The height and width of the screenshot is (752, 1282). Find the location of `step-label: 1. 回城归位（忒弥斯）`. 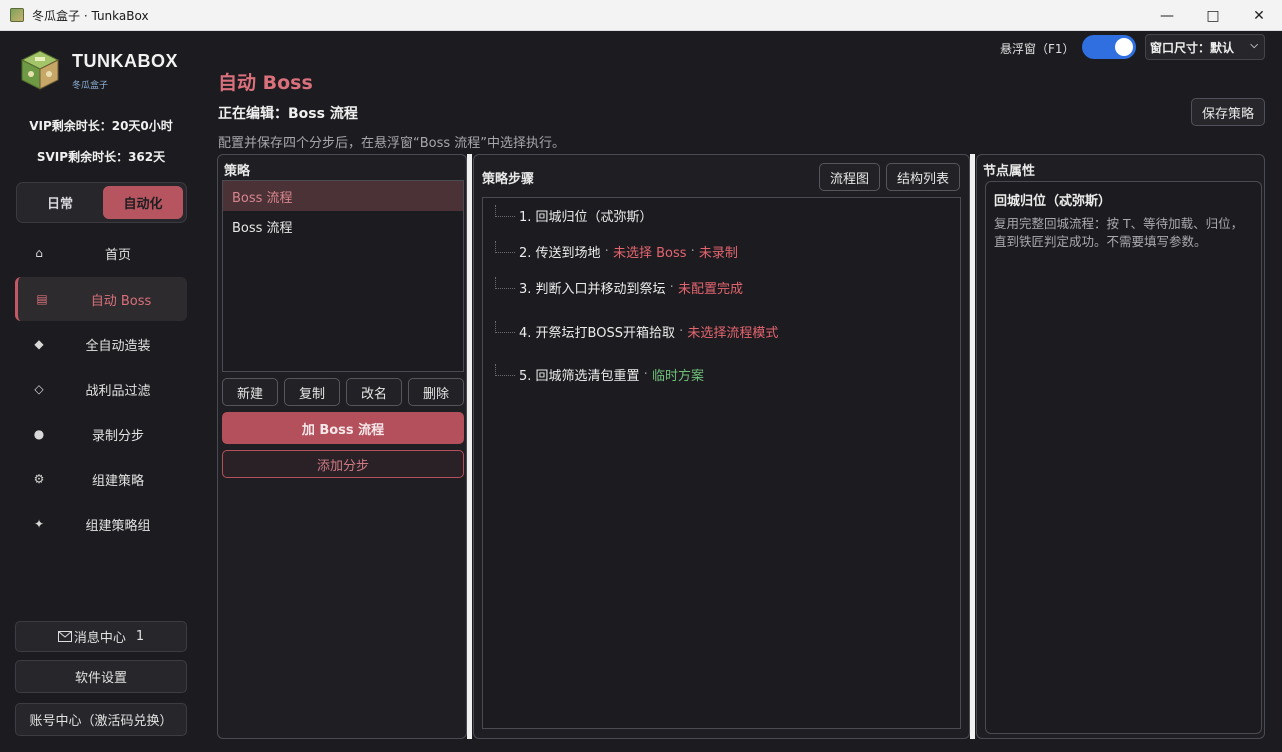

step-label: 1. 回城归位（忒弥斯） is located at coordinates (586, 217).